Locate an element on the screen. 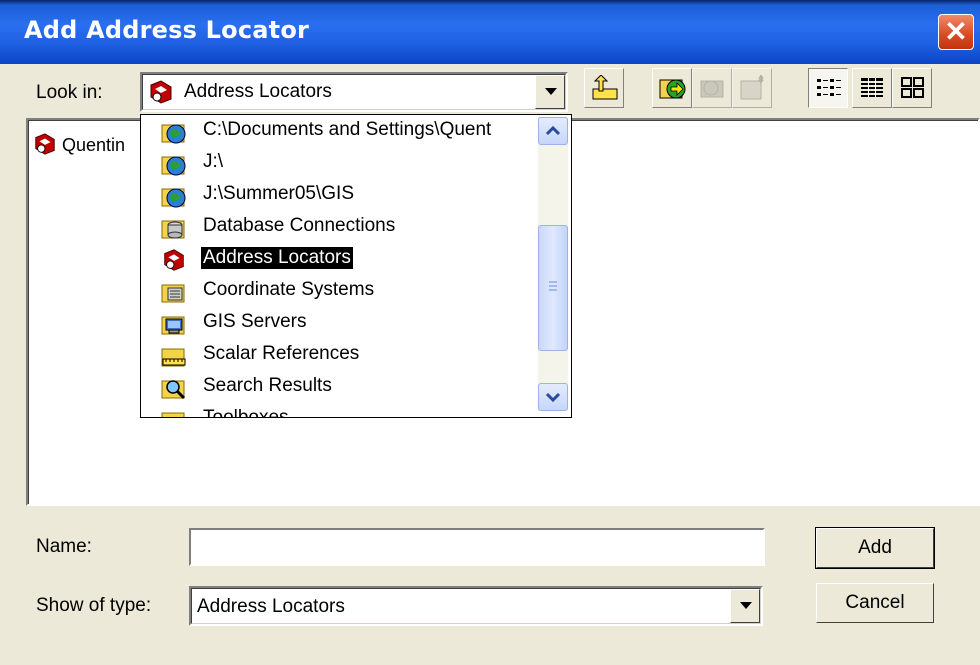  dropdown-item-gis-servers: GIS Servers is located at coordinates (351, 324).